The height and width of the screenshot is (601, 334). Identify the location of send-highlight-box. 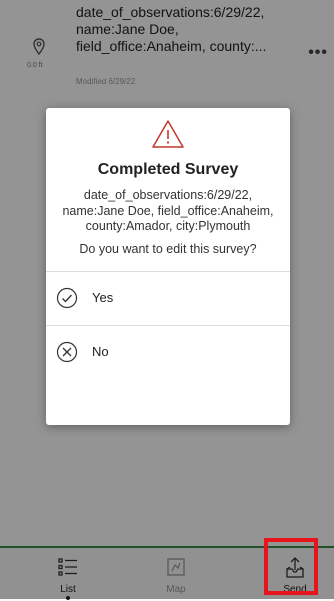
(291, 566).